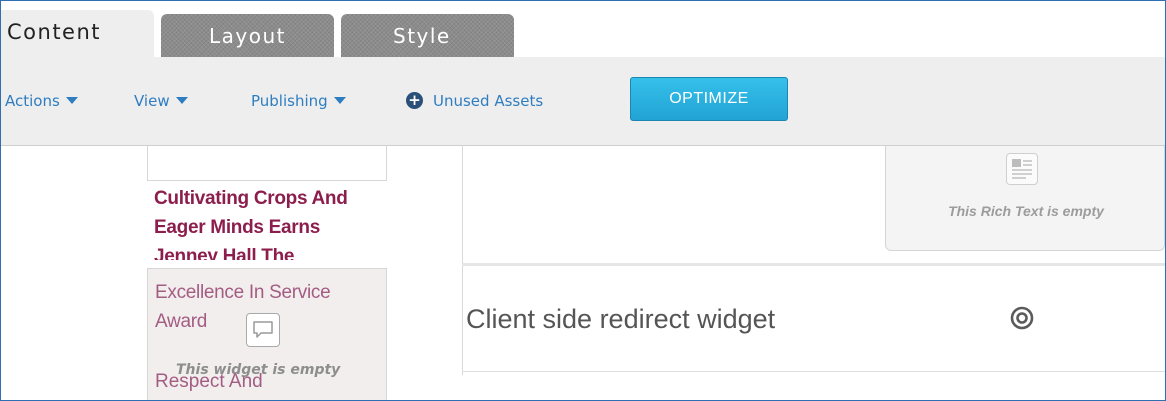 Image resolution: width=1166 pixels, height=401 pixels. I want to click on tab-bar: Content Layout Style, so click(583, 30).